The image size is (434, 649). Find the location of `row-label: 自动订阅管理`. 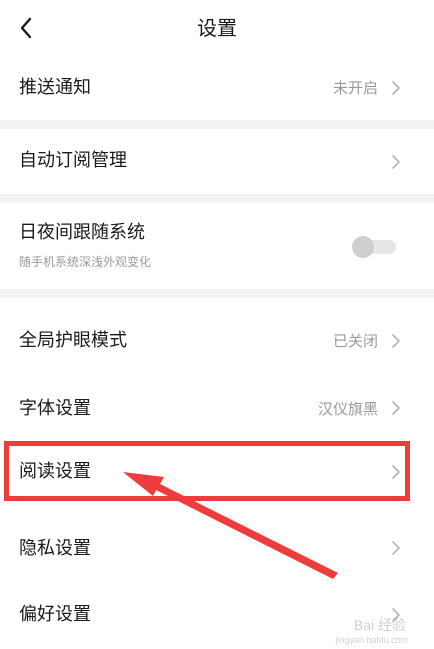

row-label: 自动订阅管理 is located at coordinates (73, 160).